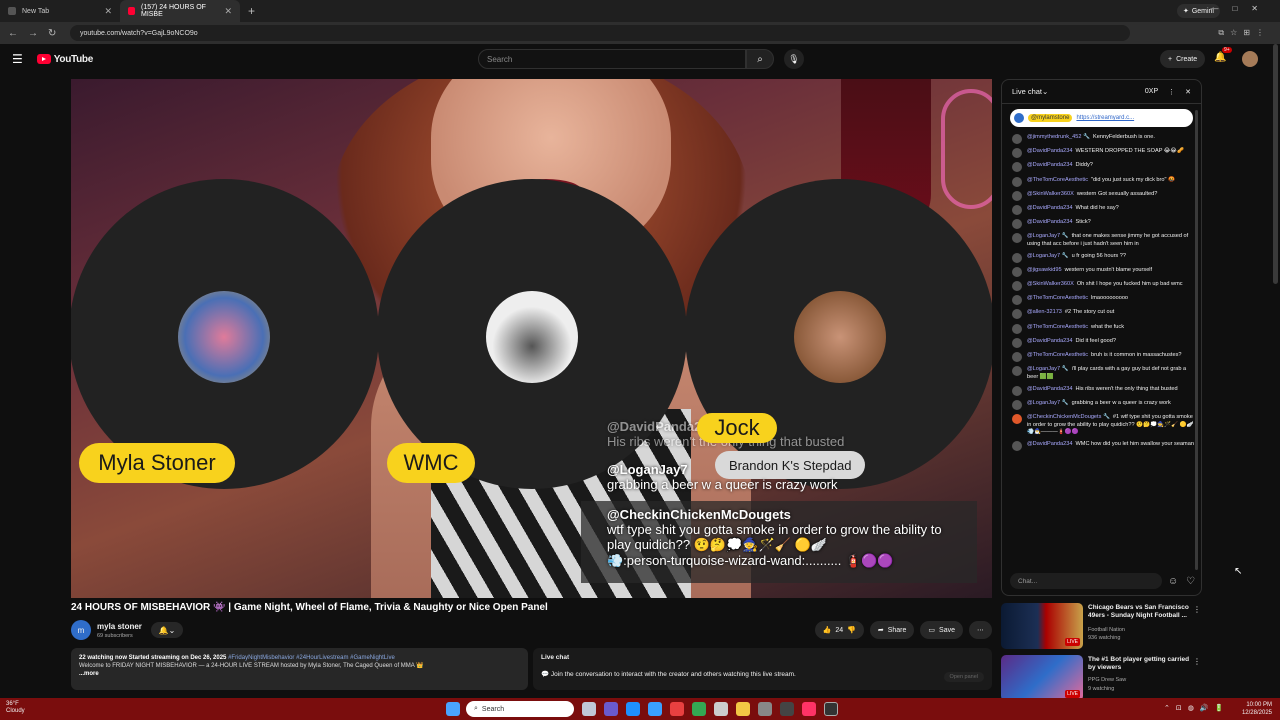 The image size is (1280, 720). What do you see at coordinates (1183, 59) in the screenshot?
I see `create-button: + Create` at bounding box center [1183, 59].